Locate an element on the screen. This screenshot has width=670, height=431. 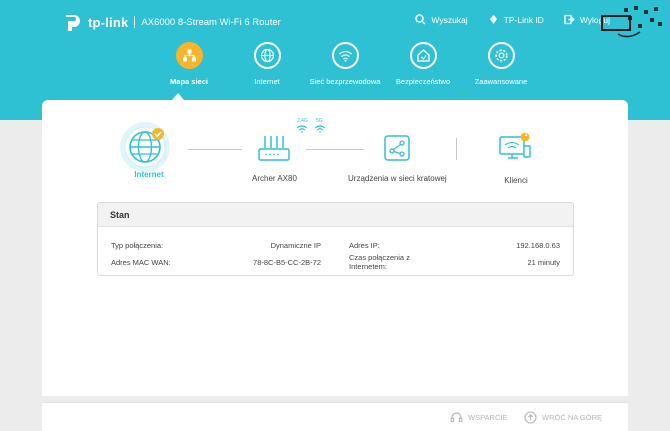
wan-mac-label: Adres MAC WAN: is located at coordinates (141, 262).